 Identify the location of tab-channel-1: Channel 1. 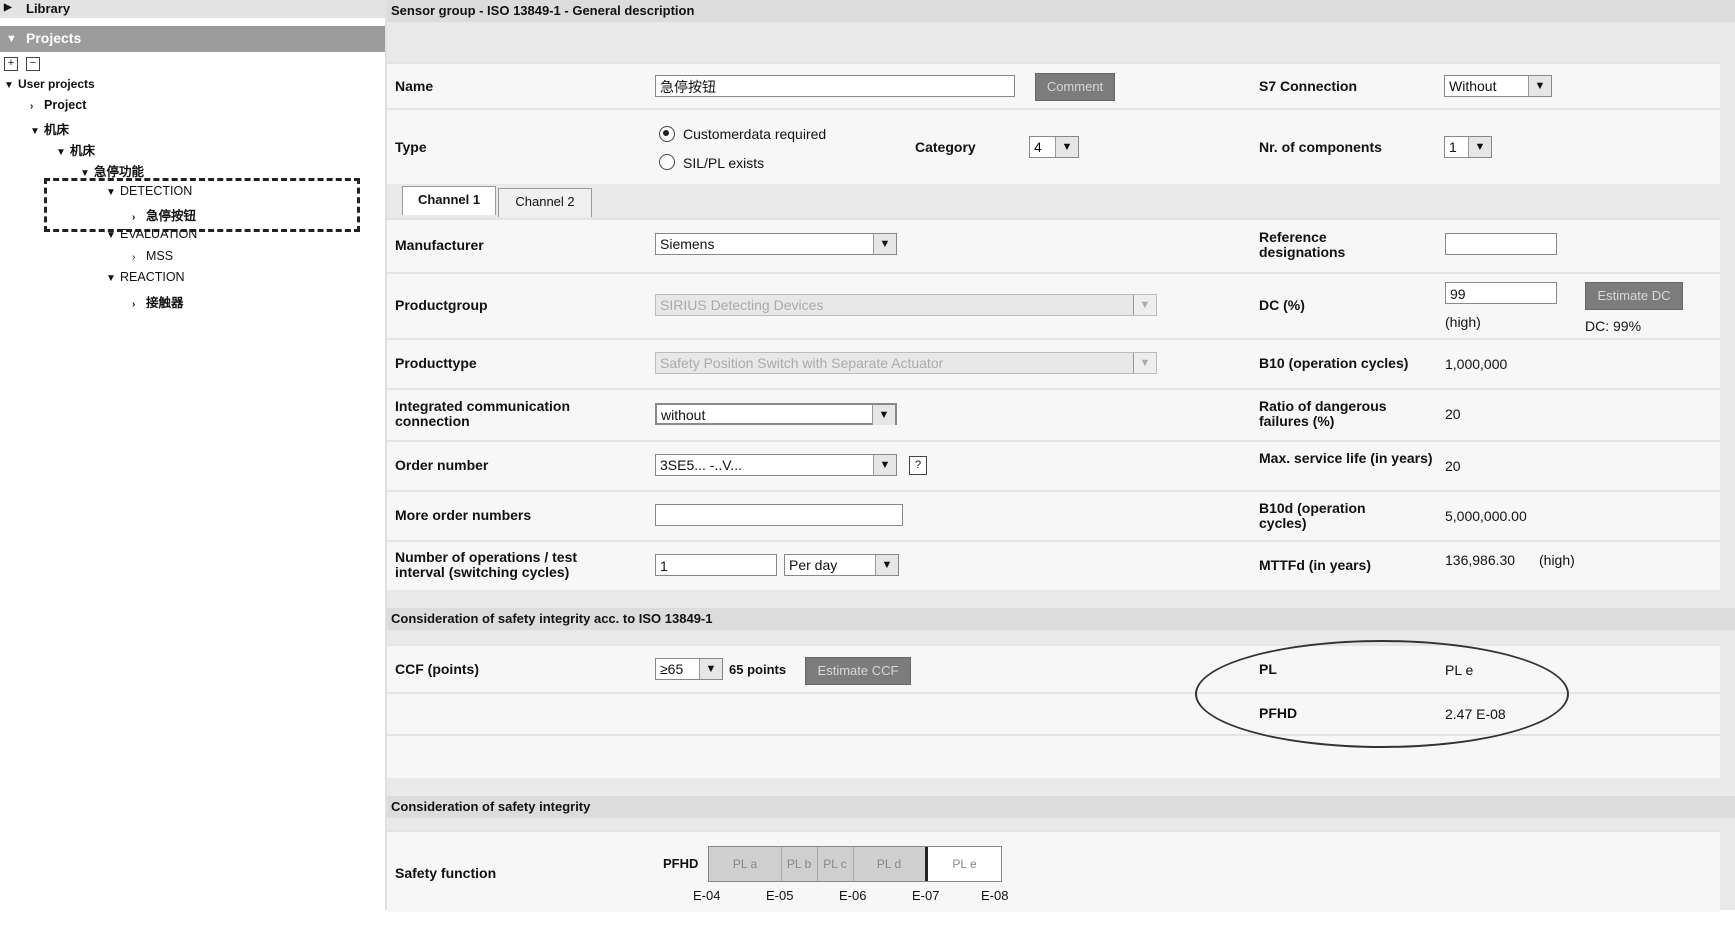
(449, 200).